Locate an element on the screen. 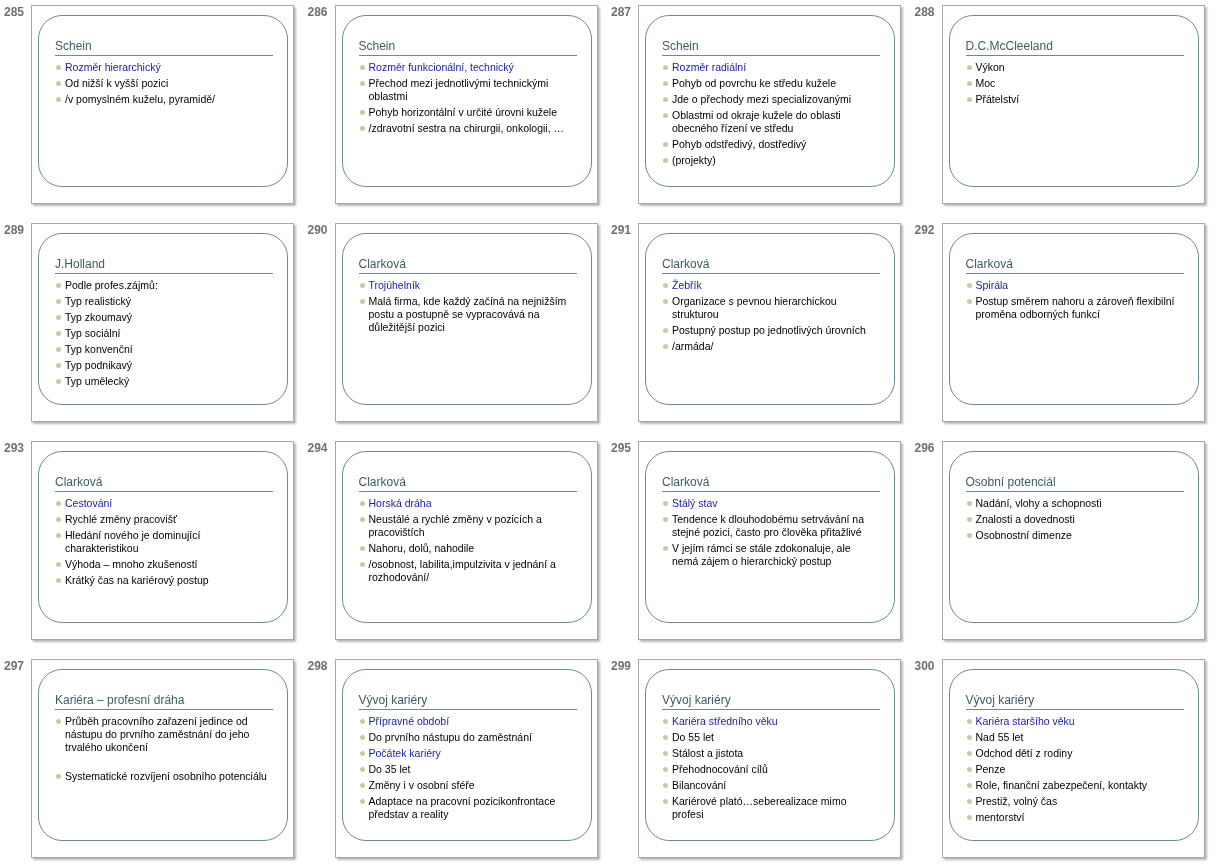 Image resolution: width=1221 pixels, height=868 pixels. bullet-text: Pohyb horizontální v určité úrovni kužele is located at coordinates (463, 112).